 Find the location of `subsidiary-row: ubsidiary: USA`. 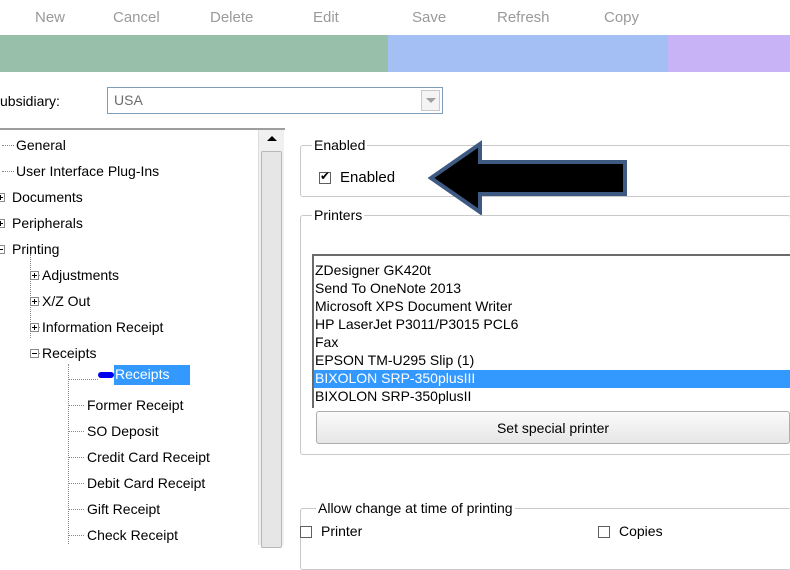

subsidiary-row: ubsidiary: USA is located at coordinates (395, 100).